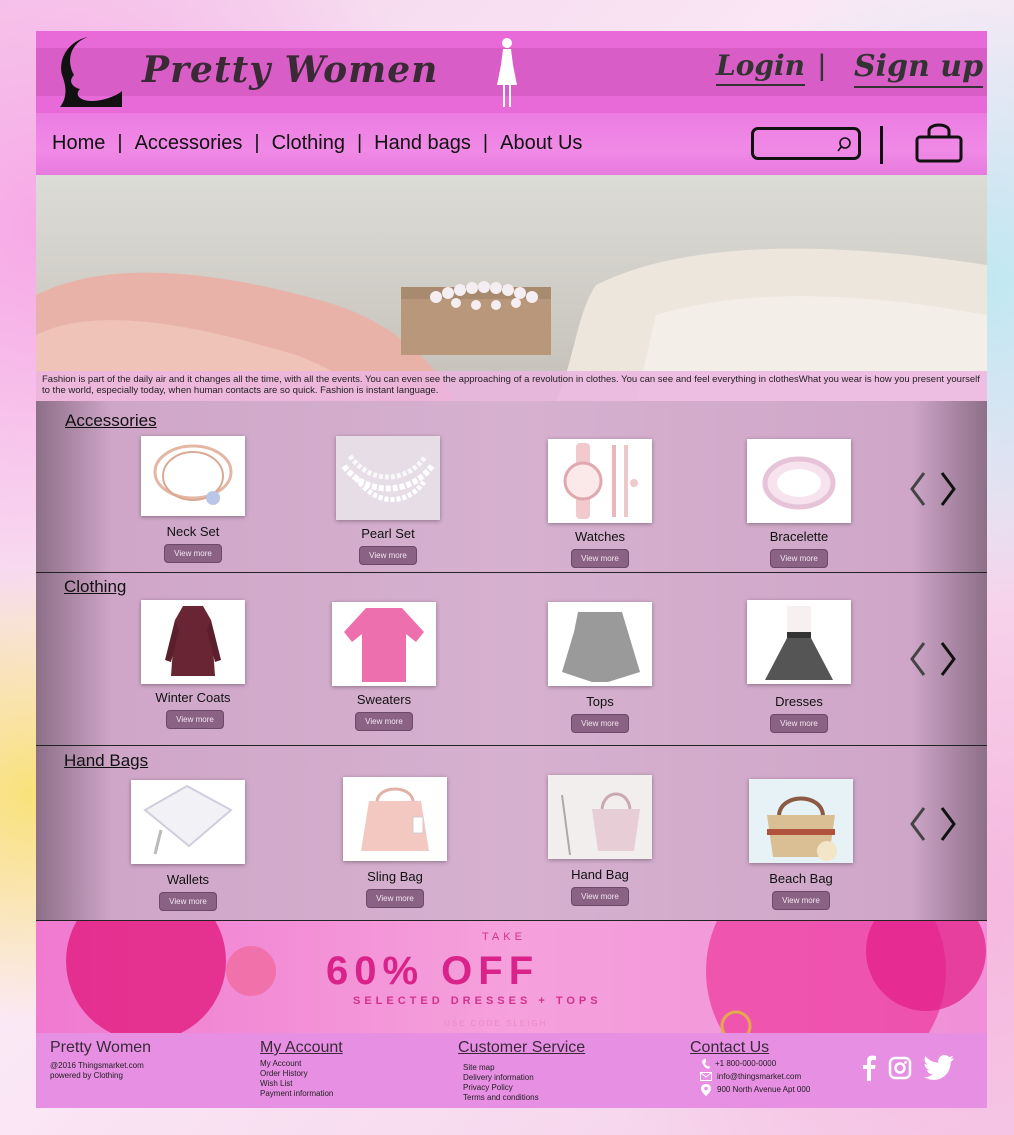  Describe the element at coordinates (939, 1068) in the screenshot. I see `twitter-icon` at that location.